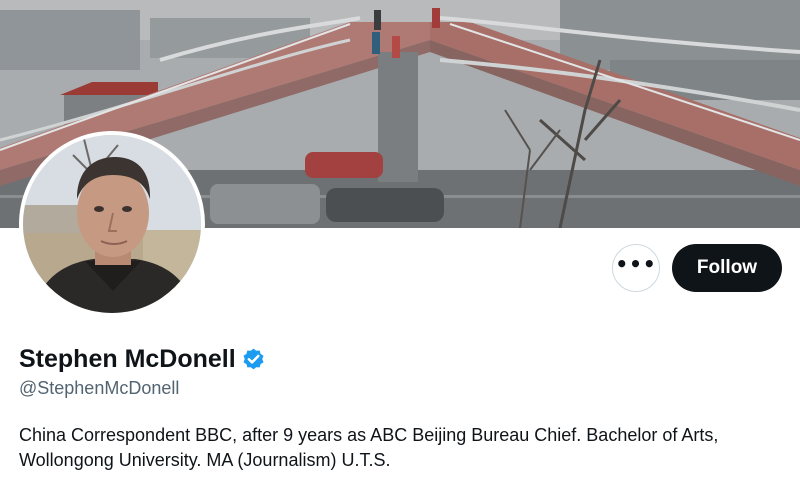 The height and width of the screenshot is (480, 800). Describe the element at coordinates (636, 264) in the screenshot. I see `more-options-icon: •••` at that location.